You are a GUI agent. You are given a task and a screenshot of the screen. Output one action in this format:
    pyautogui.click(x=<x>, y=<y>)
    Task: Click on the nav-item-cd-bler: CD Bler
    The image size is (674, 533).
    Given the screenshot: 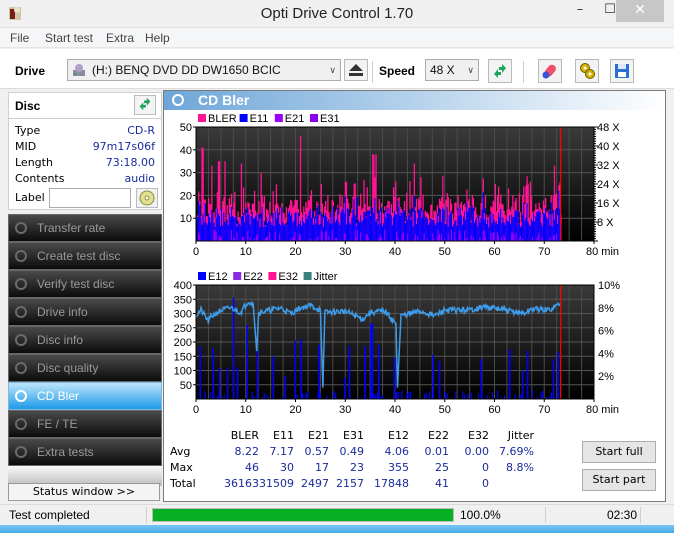 What is the action you would take?
    pyautogui.click(x=85, y=396)
    